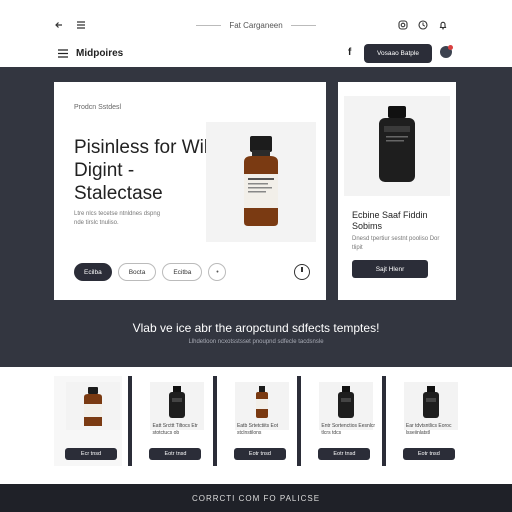 Image resolution: width=512 pixels, height=512 pixels. I want to click on hero-primary-button: Ecilba, so click(93, 272).